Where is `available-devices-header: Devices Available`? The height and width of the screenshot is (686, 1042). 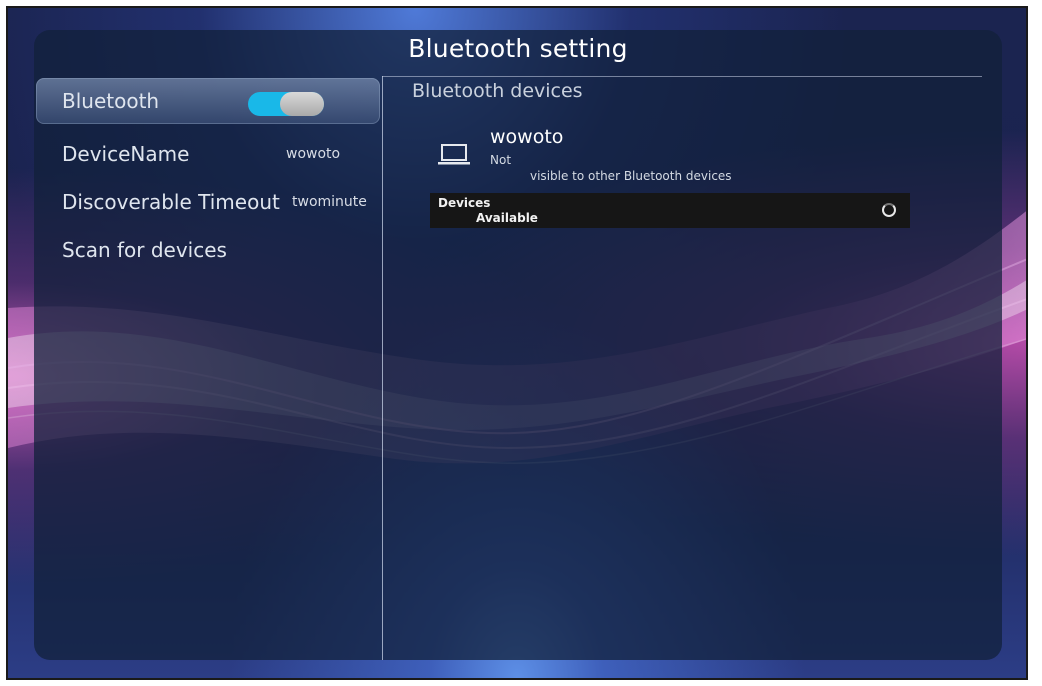
available-devices-header: Devices Available is located at coordinates (670, 210).